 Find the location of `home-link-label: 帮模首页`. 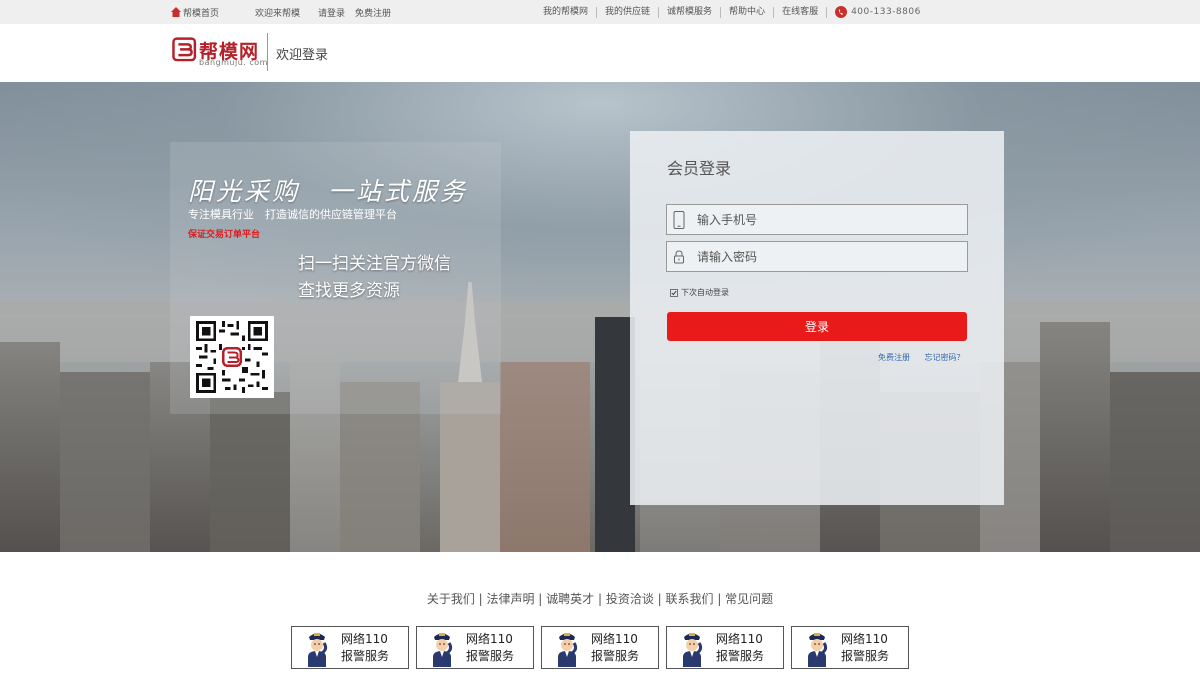

home-link-label: 帮模首页 is located at coordinates (201, 13).